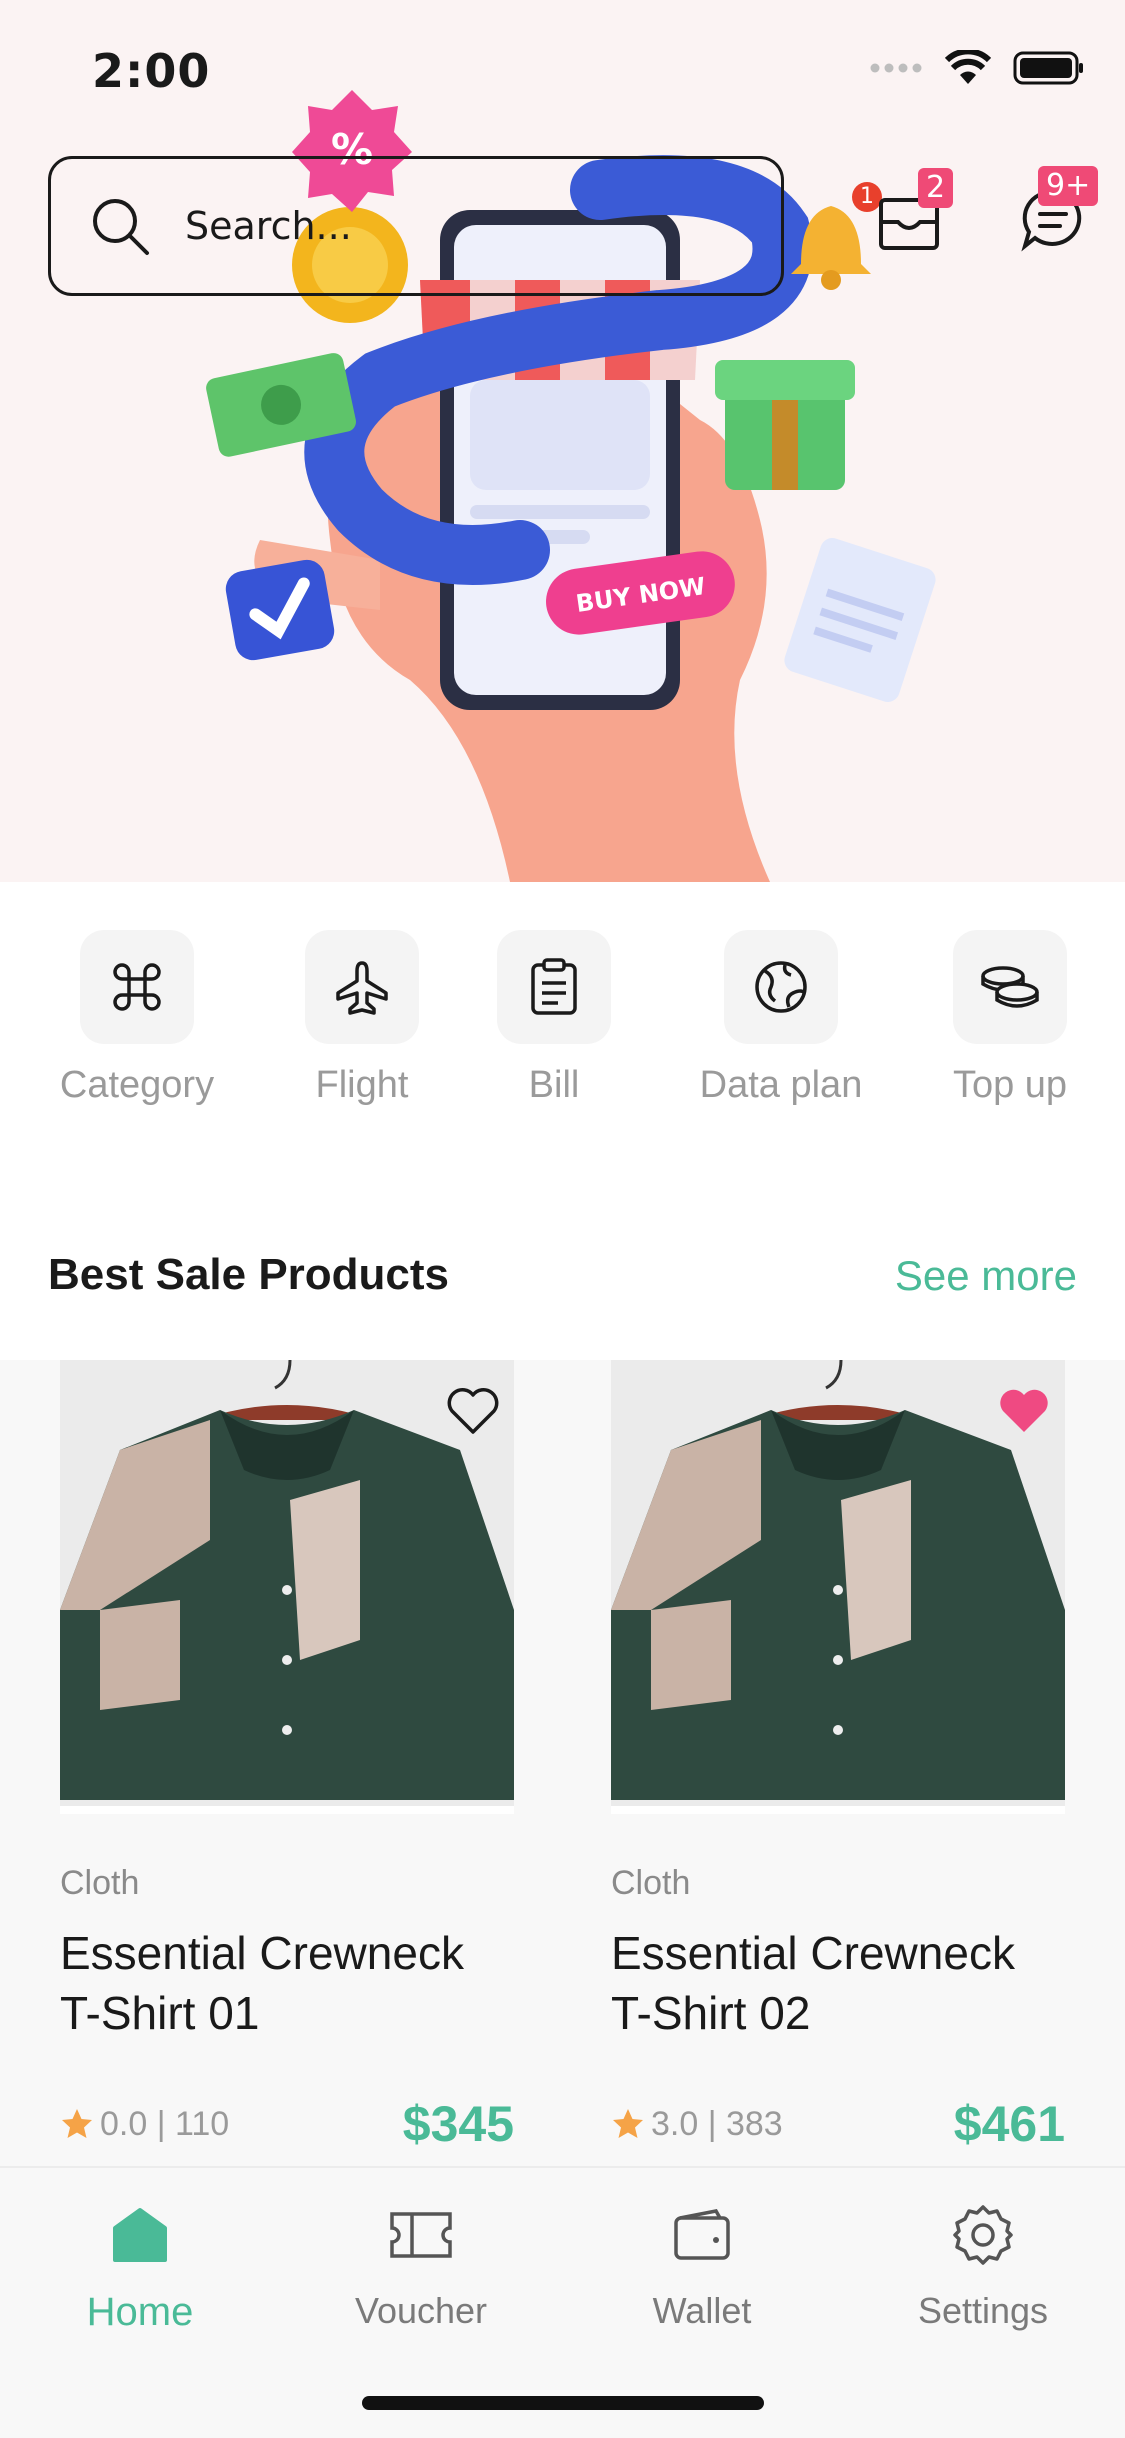 This screenshot has width=1125, height=2438. What do you see at coordinates (915, 214) in the screenshot?
I see `inbox-button: 2` at bounding box center [915, 214].